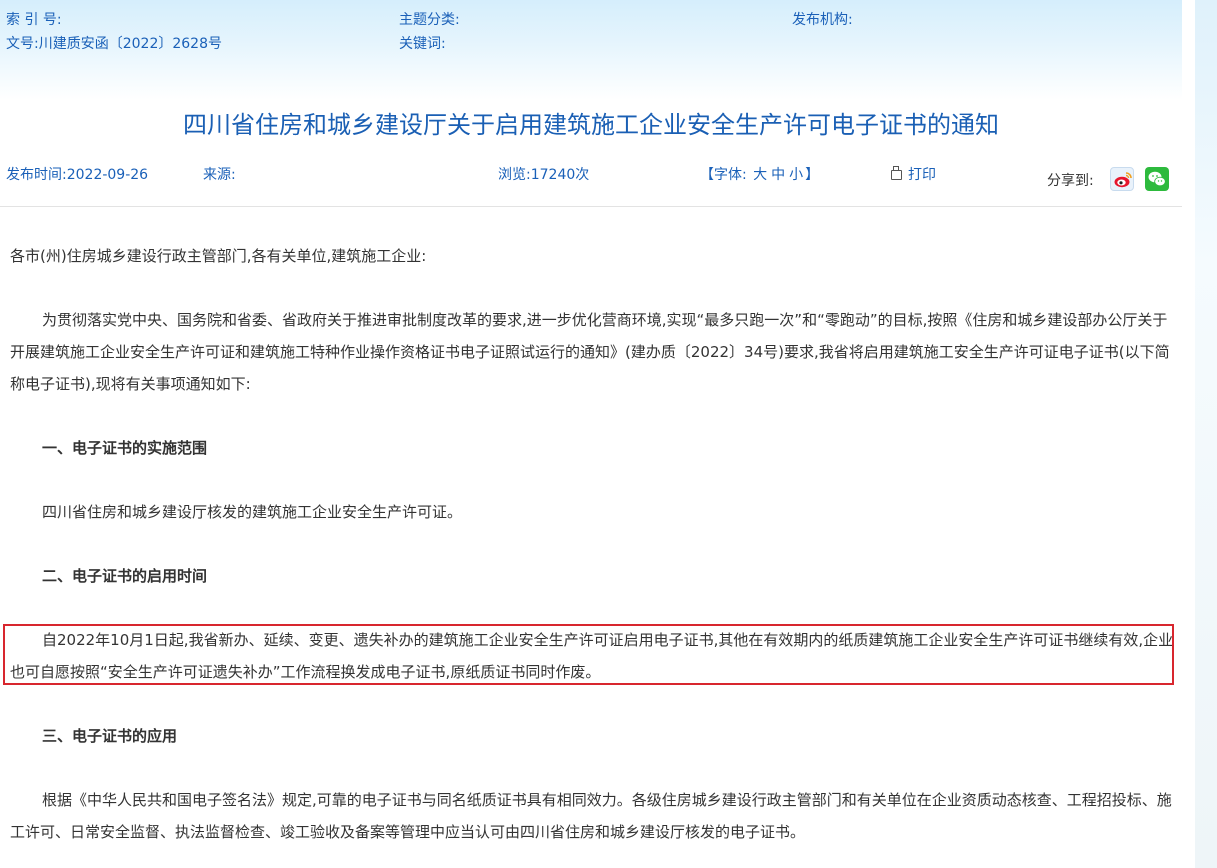  Describe the element at coordinates (22, 44) in the screenshot. I see `document-number-label: 文号:` at that location.